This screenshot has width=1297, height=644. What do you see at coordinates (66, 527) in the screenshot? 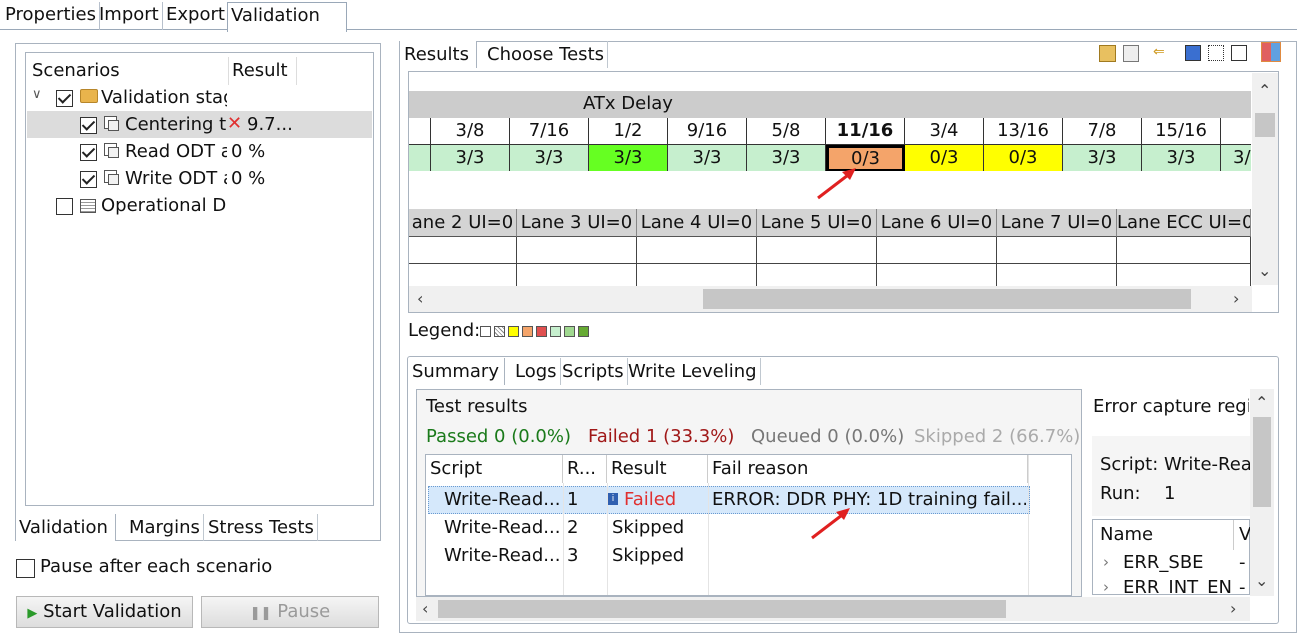
I see `tab-validation-sub: Validation` at bounding box center [66, 527].